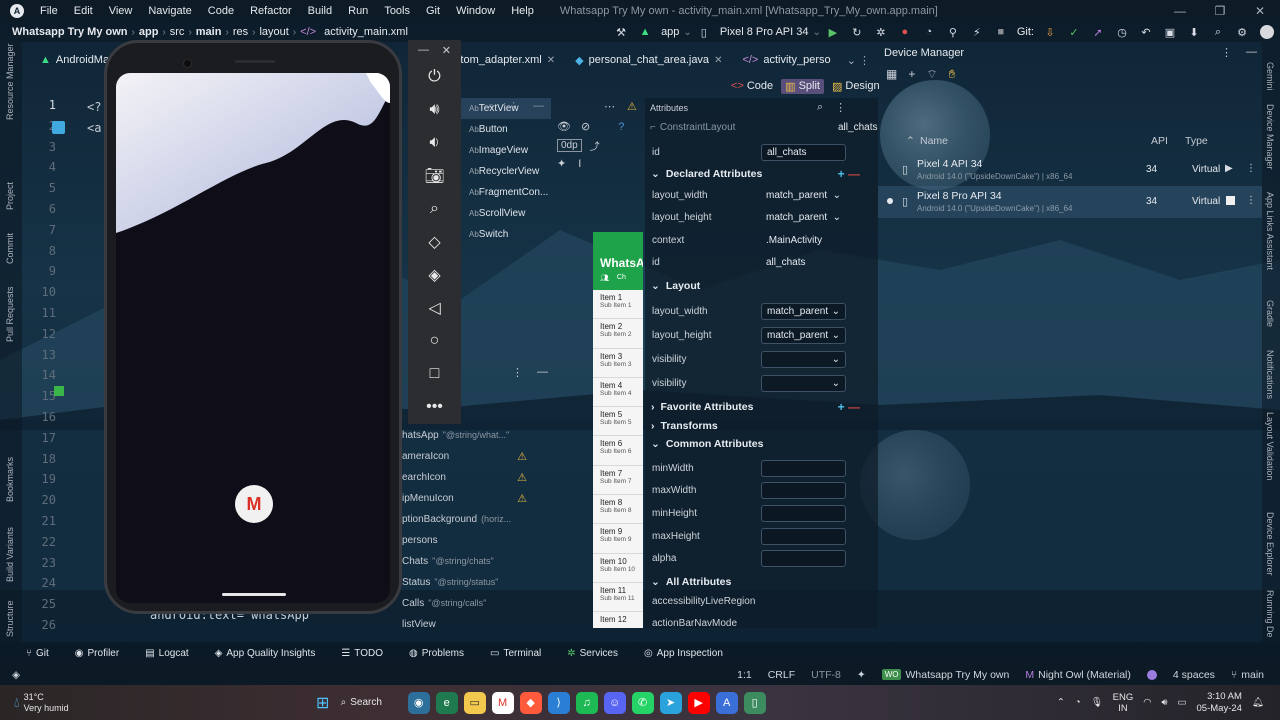 The width and height of the screenshot is (1280, 720). I want to click on line-number: 7, so click(51, 233).